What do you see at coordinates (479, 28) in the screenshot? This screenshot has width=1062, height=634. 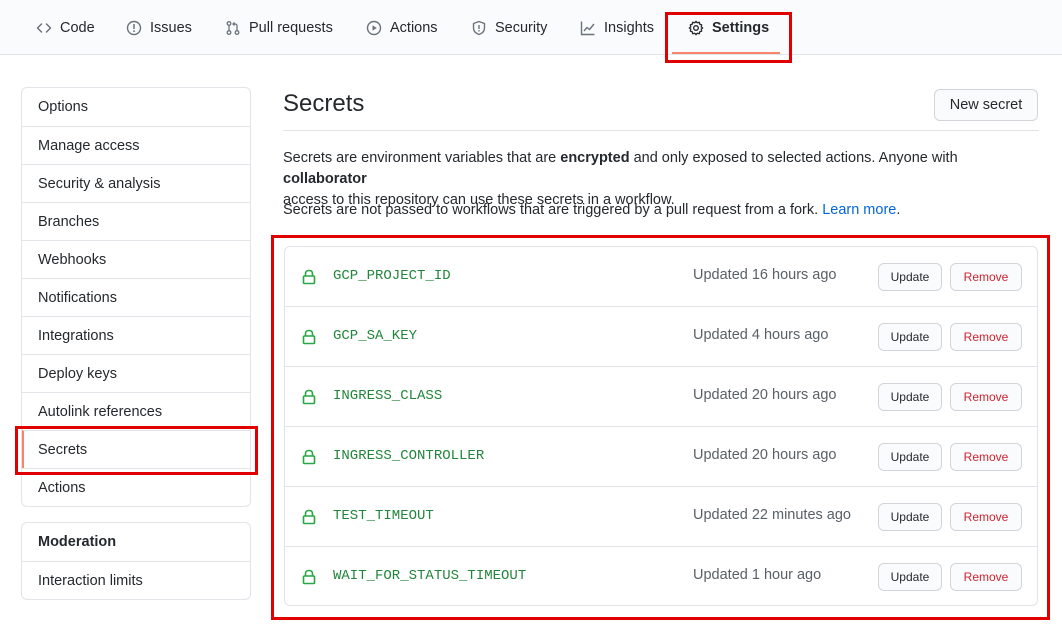 I see `shield-icon` at bounding box center [479, 28].